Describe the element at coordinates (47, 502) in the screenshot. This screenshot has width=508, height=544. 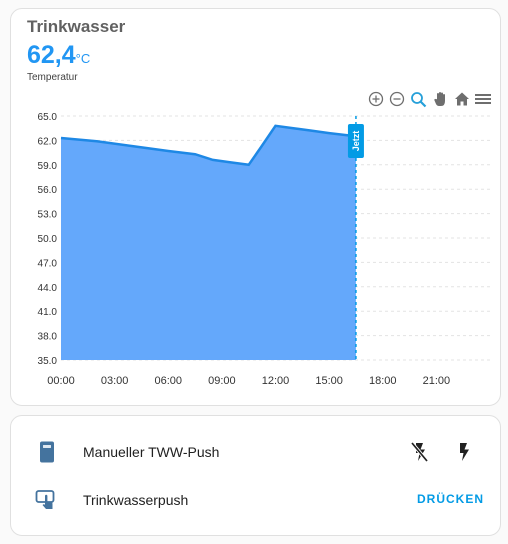
I see `push-button-icon` at that location.